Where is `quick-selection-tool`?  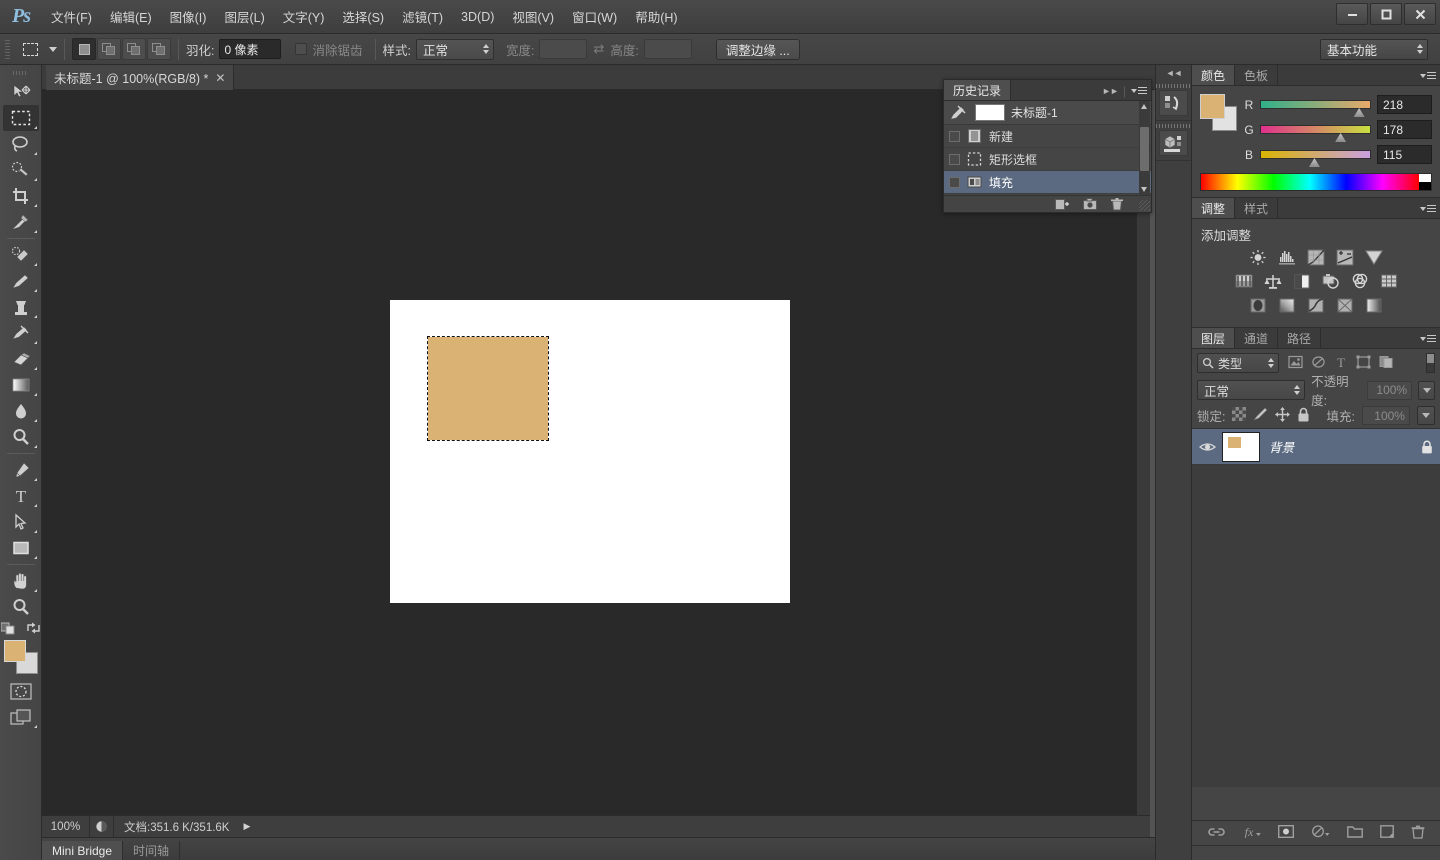
quick-selection-tool is located at coordinates (21, 170).